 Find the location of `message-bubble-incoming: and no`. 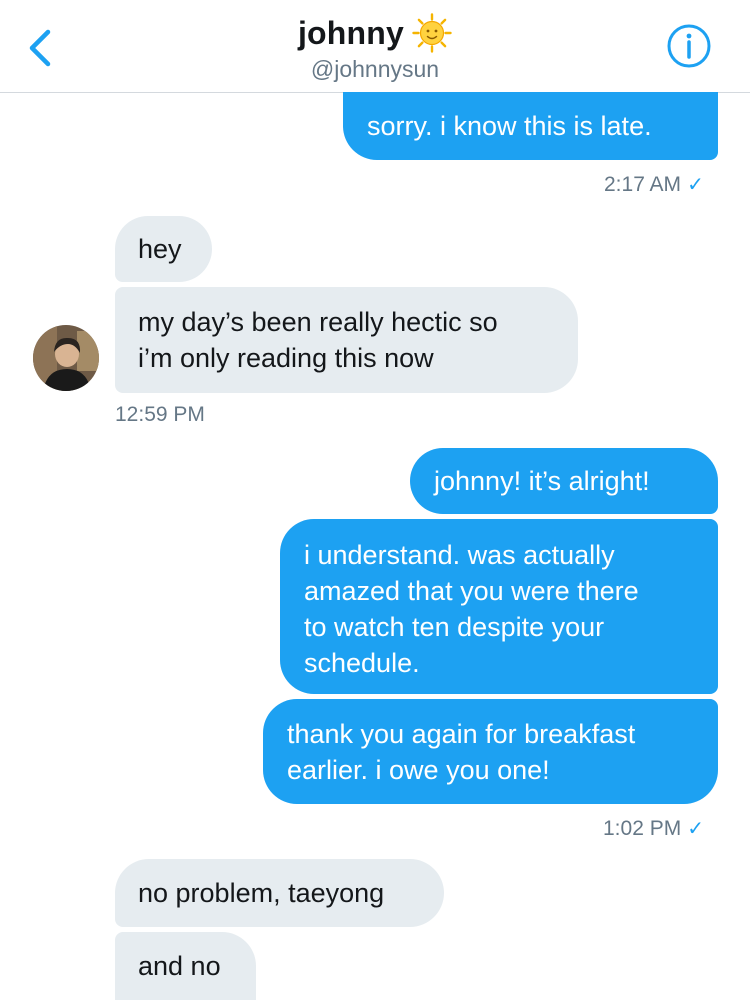

message-bubble-incoming: and no is located at coordinates (185, 966).